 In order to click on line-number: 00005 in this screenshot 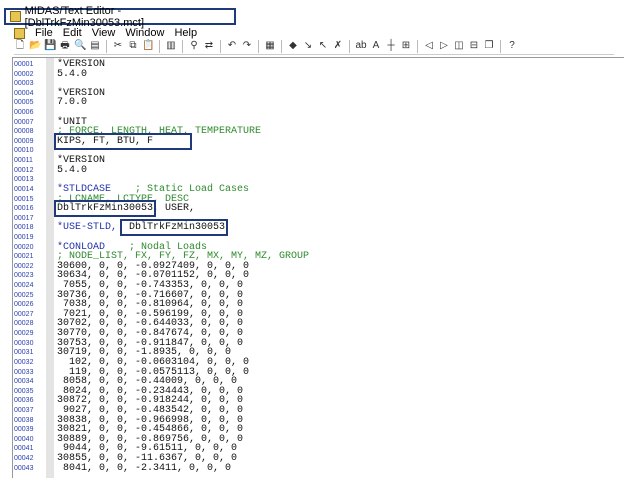, I will do `click(24, 103)`.